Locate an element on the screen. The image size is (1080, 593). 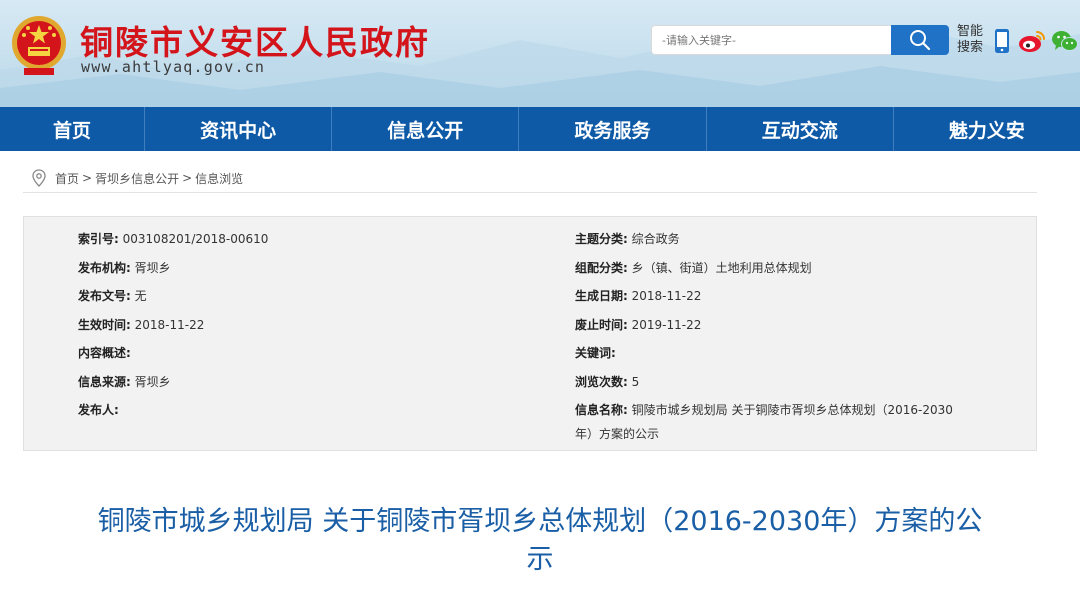
meta-key: 关键词: is located at coordinates (595, 353).